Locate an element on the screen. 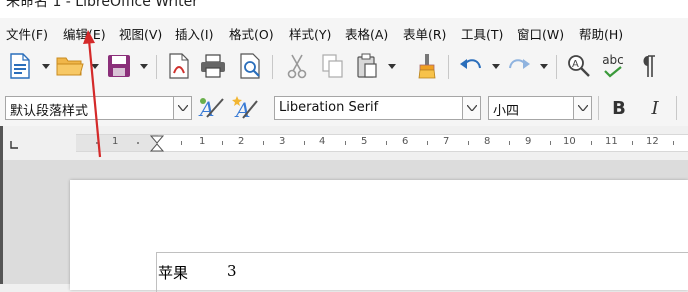  find-replace-icon: A is located at coordinates (579, 66).